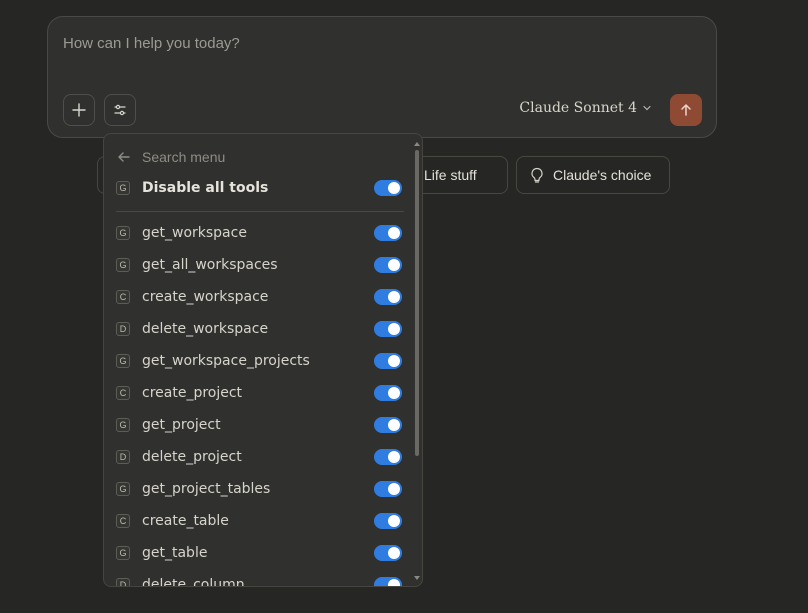 This screenshot has height=613, width=808. I want to click on tool-label: delete_workspace, so click(205, 329).